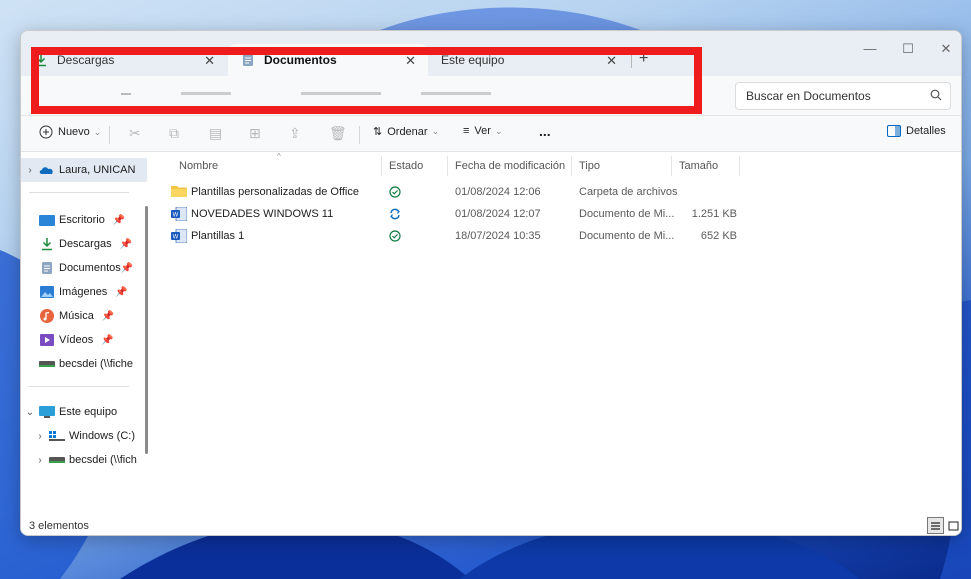 The image size is (971, 579). What do you see at coordinates (628, 192) in the screenshot?
I see `file-type: Carpeta de archivos` at bounding box center [628, 192].